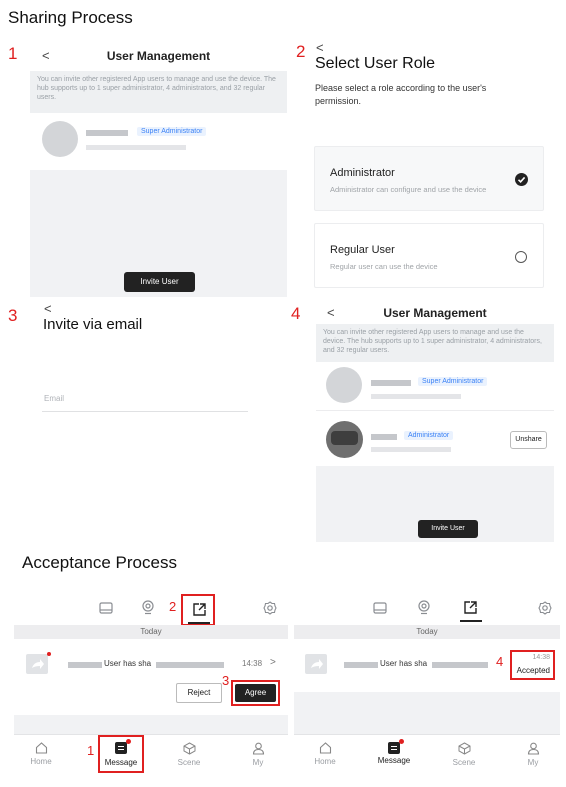 The width and height of the screenshot is (566, 787). What do you see at coordinates (429, 435) in the screenshot?
I see `role-badge: Administrator` at bounding box center [429, 435].